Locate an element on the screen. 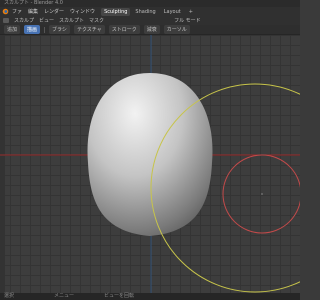 The height and width of the screenshot is (300, 320). menu-window: ウィンドウ is located at coordinates (82, 11).